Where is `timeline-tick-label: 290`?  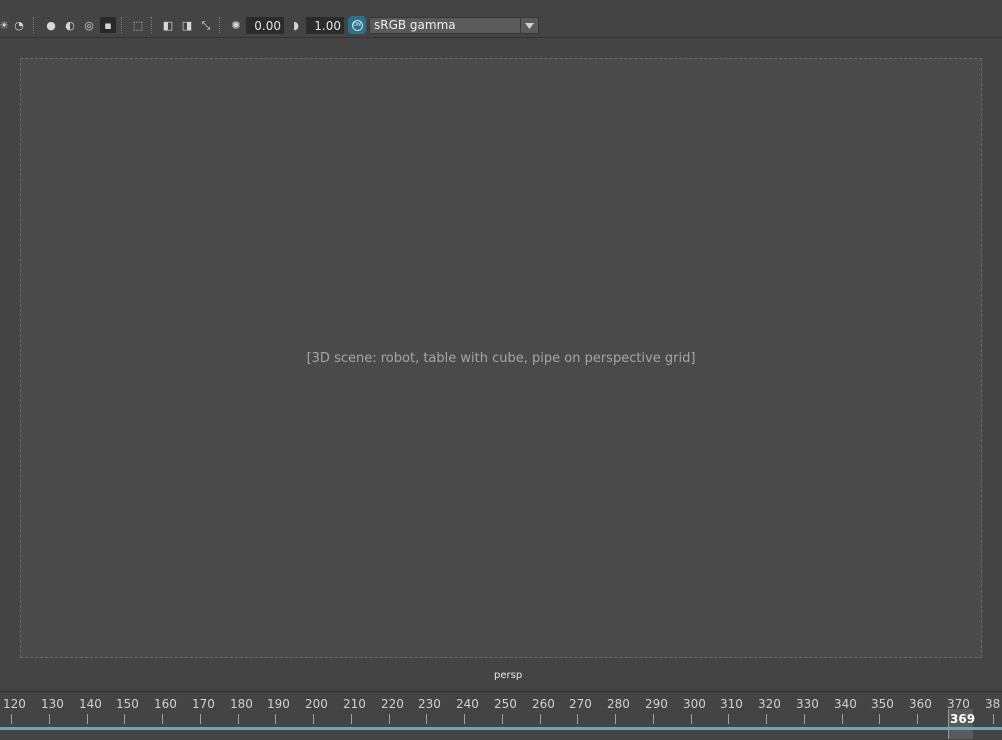
timeline-tick-label: 290 is located at coordinates (656, 704).